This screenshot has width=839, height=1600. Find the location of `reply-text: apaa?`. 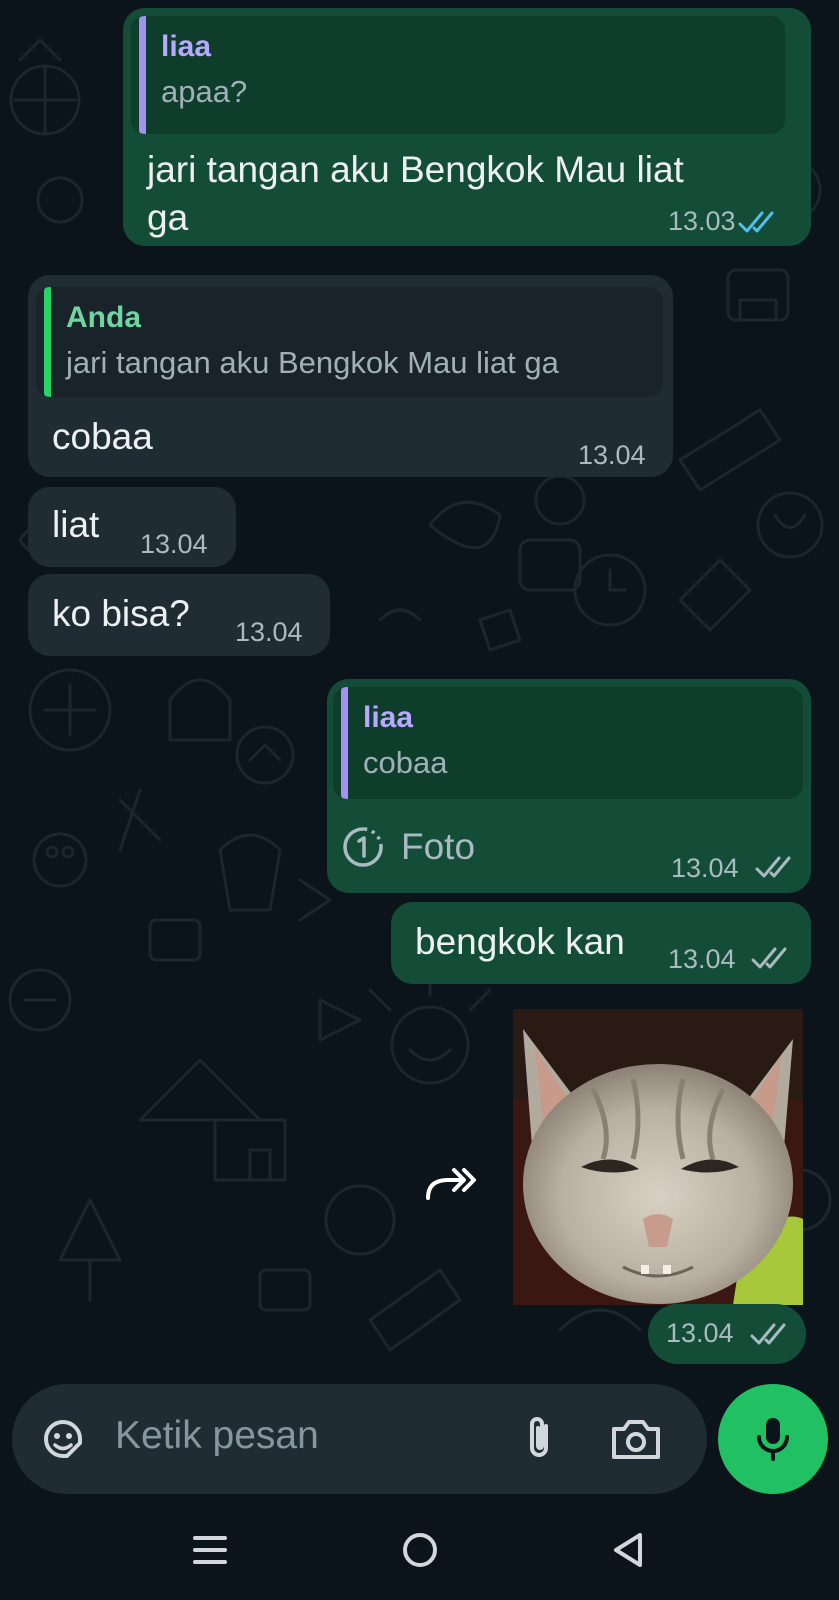

reply-text: apaa? is located at coordinates (204, 91).